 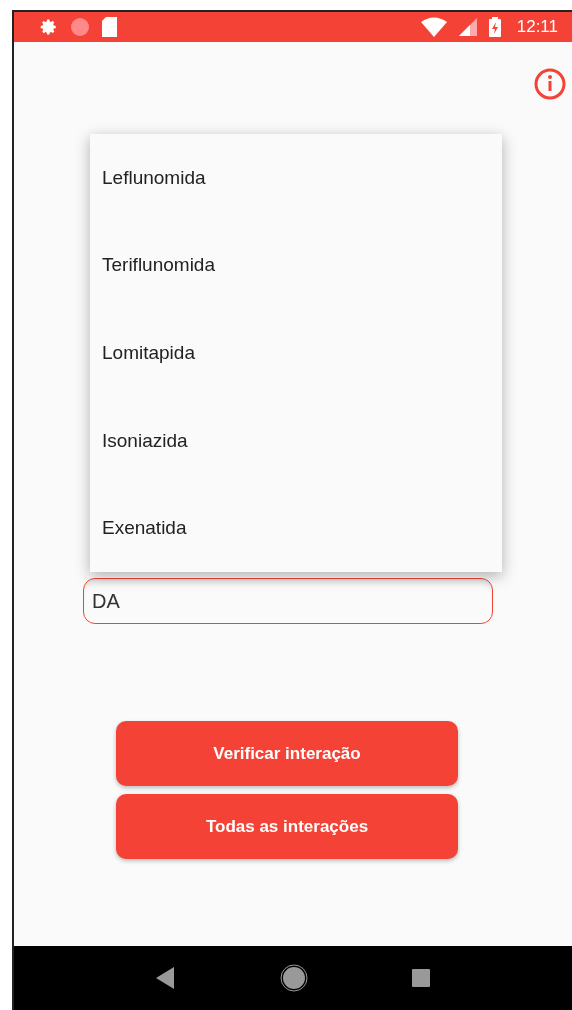 What do you see at coordinates (537, 27) in the screenshot?
I see `status-time: 12:11` at bounding box center [537, 27].